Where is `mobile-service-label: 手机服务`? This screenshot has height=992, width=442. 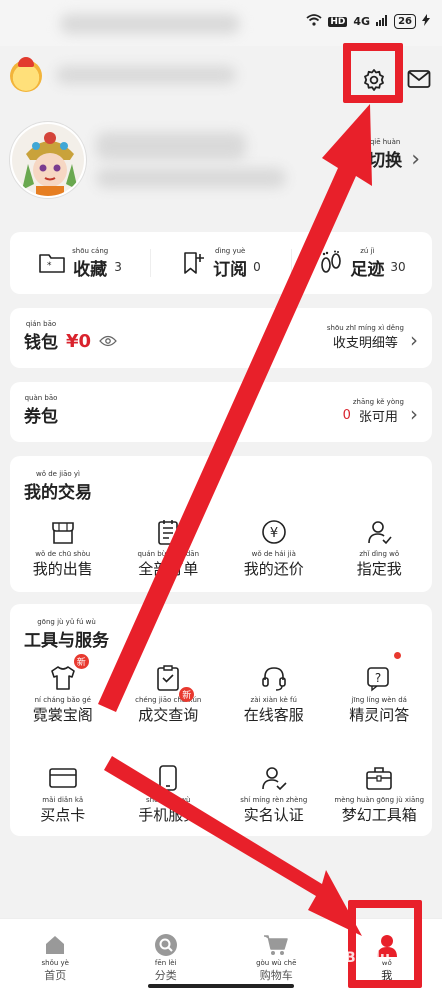
mobile-service-label: 手机服务 is located at coordinates (168, 815).